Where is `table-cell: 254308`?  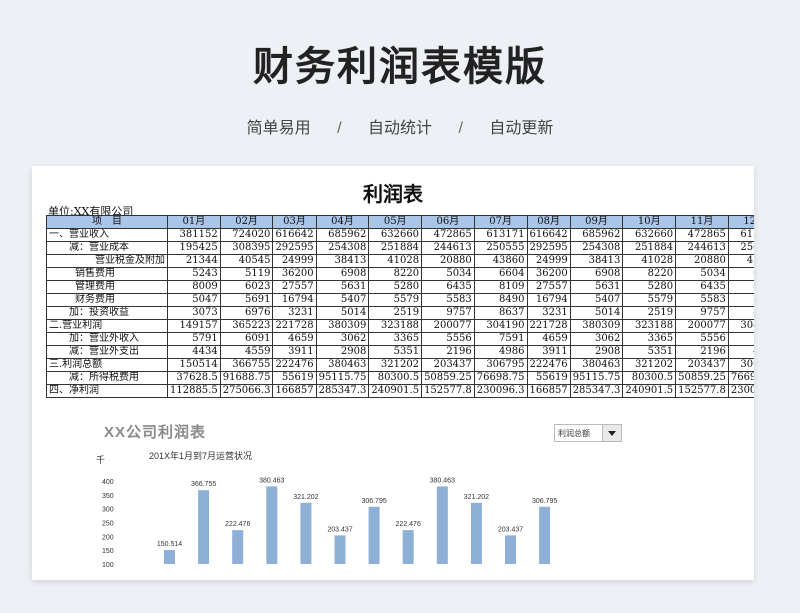 table-cell: 254308 is located at coordinates (342, 248).